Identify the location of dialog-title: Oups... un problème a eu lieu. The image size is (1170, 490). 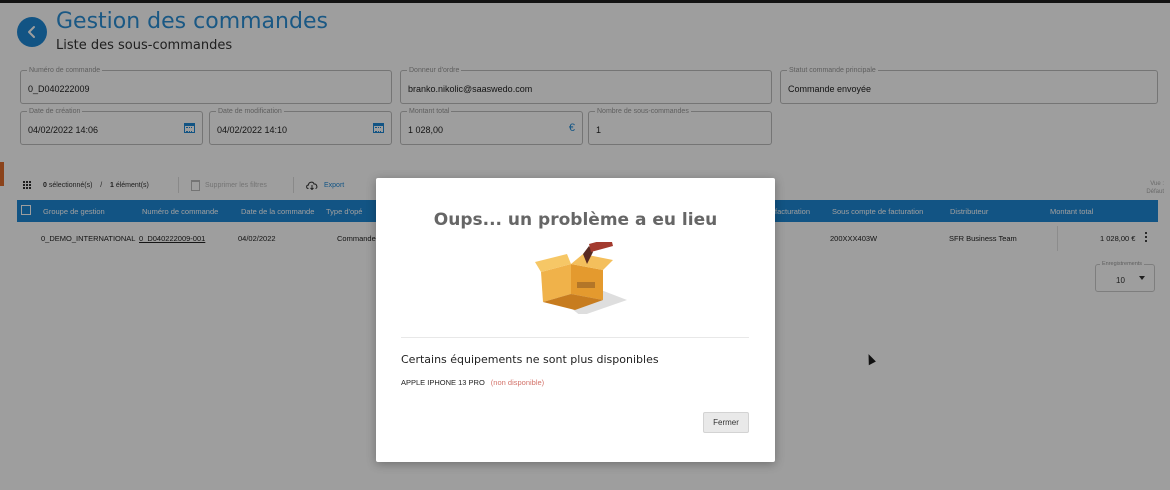
(575, 220).